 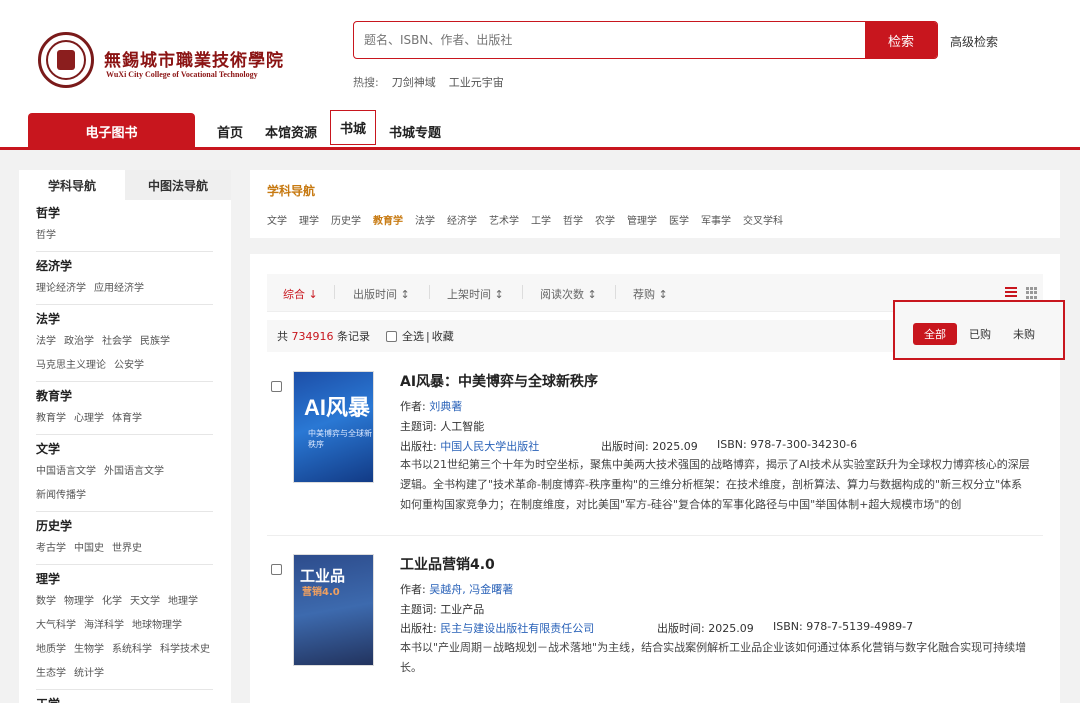 I want to click on subcategory-link: 马克思主义理论, so click(x=71, y=366).